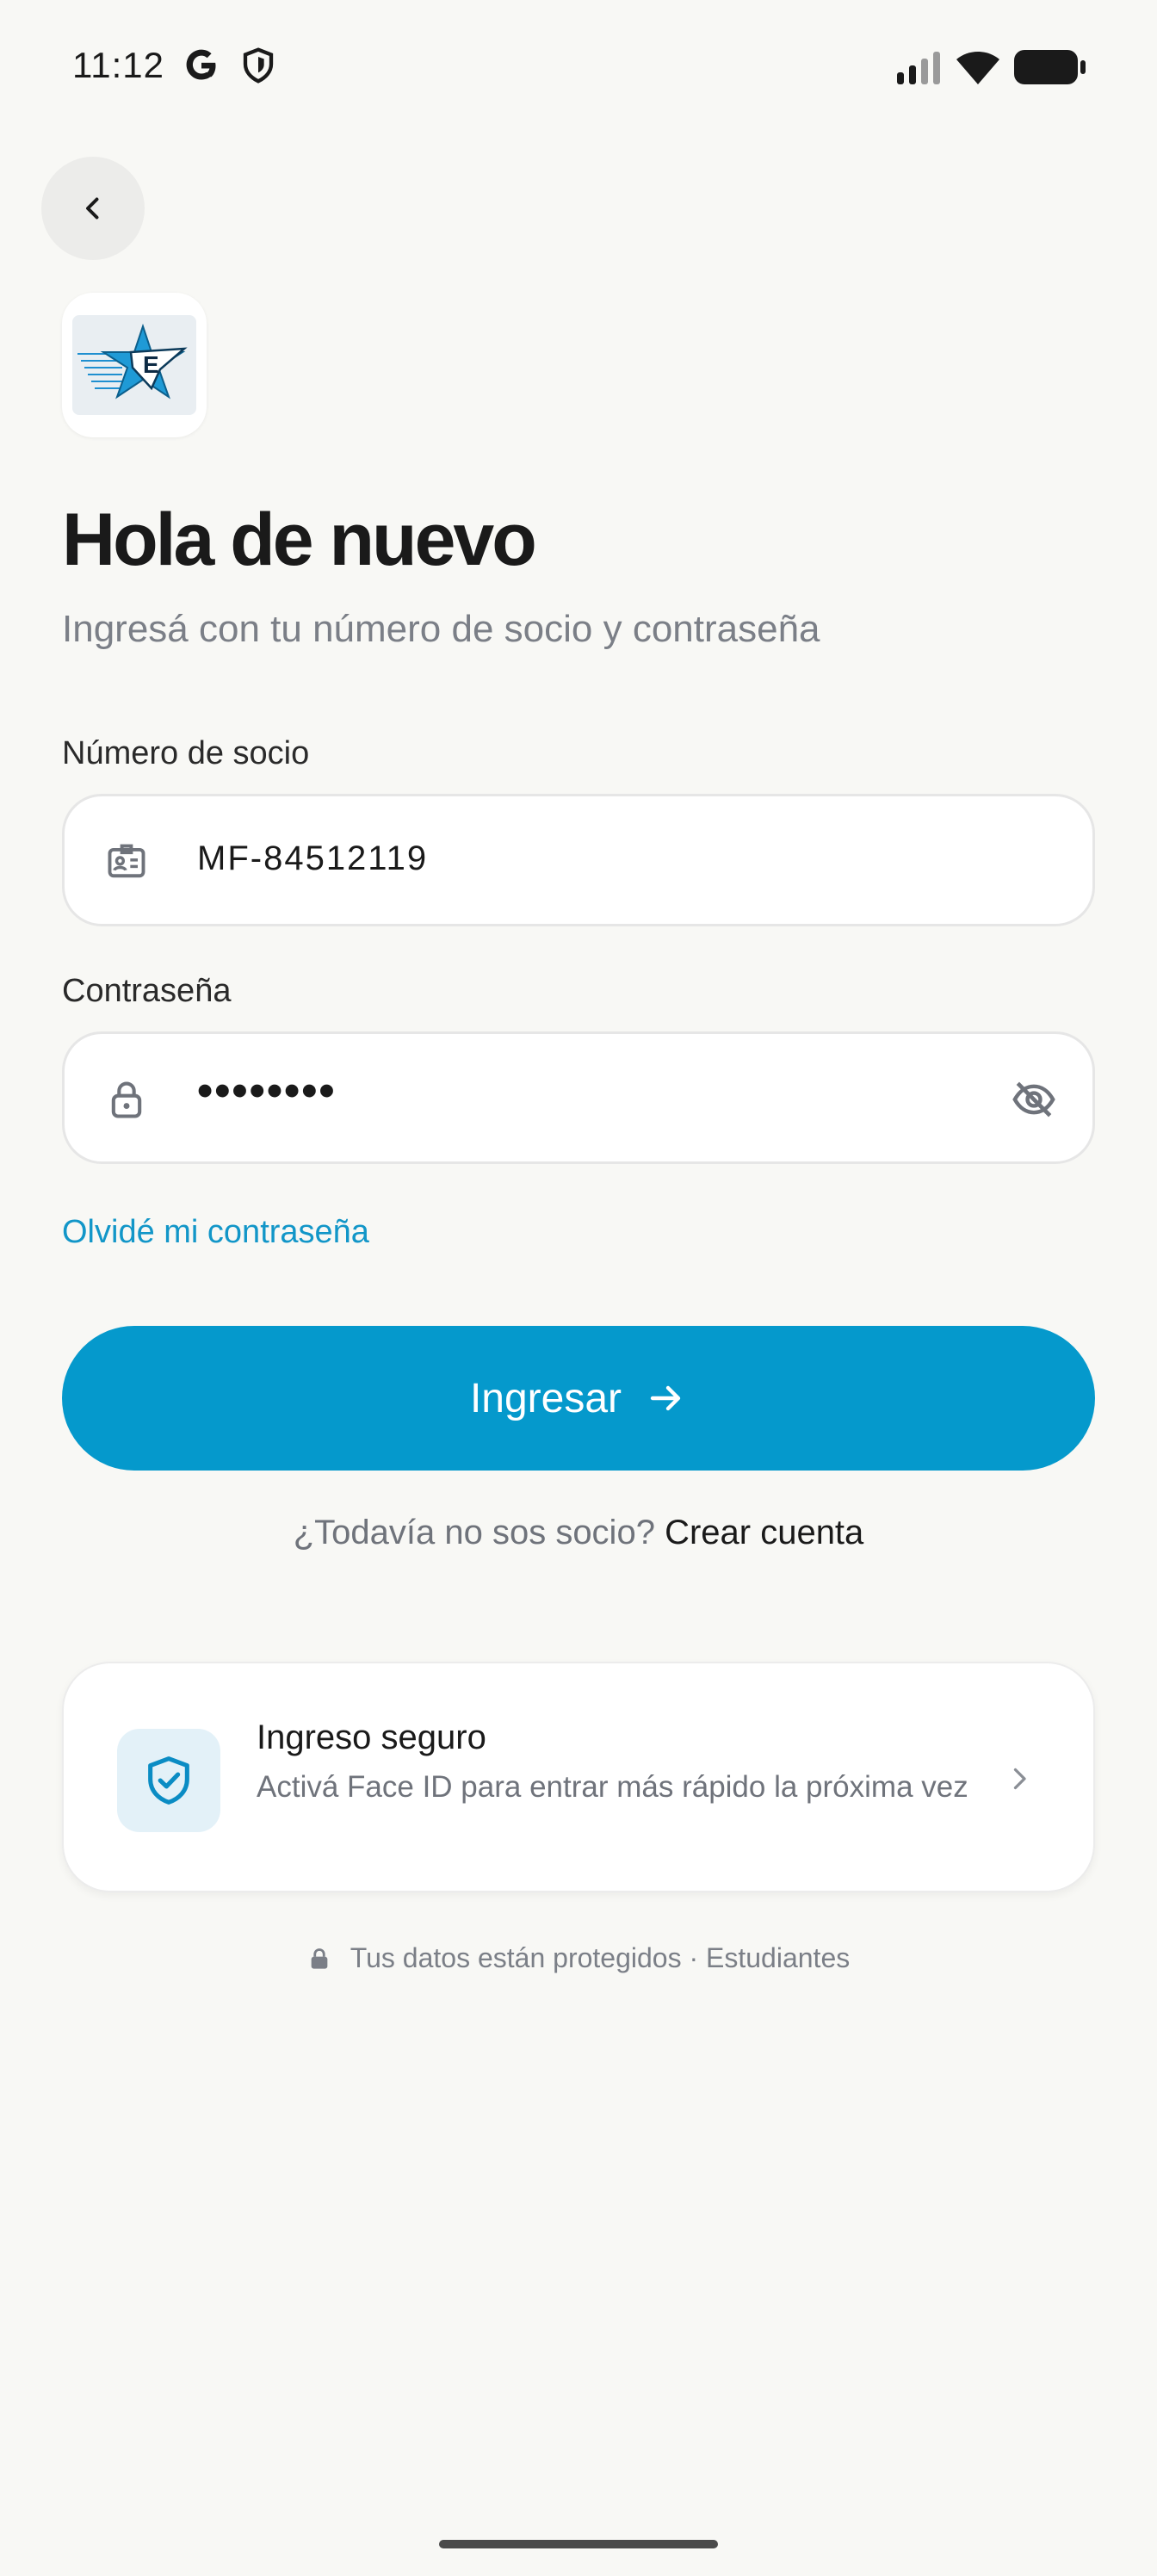 This screenshot has height=2576, width=1157. Describe the element at coordinates (300, 540) in the screenshot. I see `page-title: Hola de nuevo` at that location.